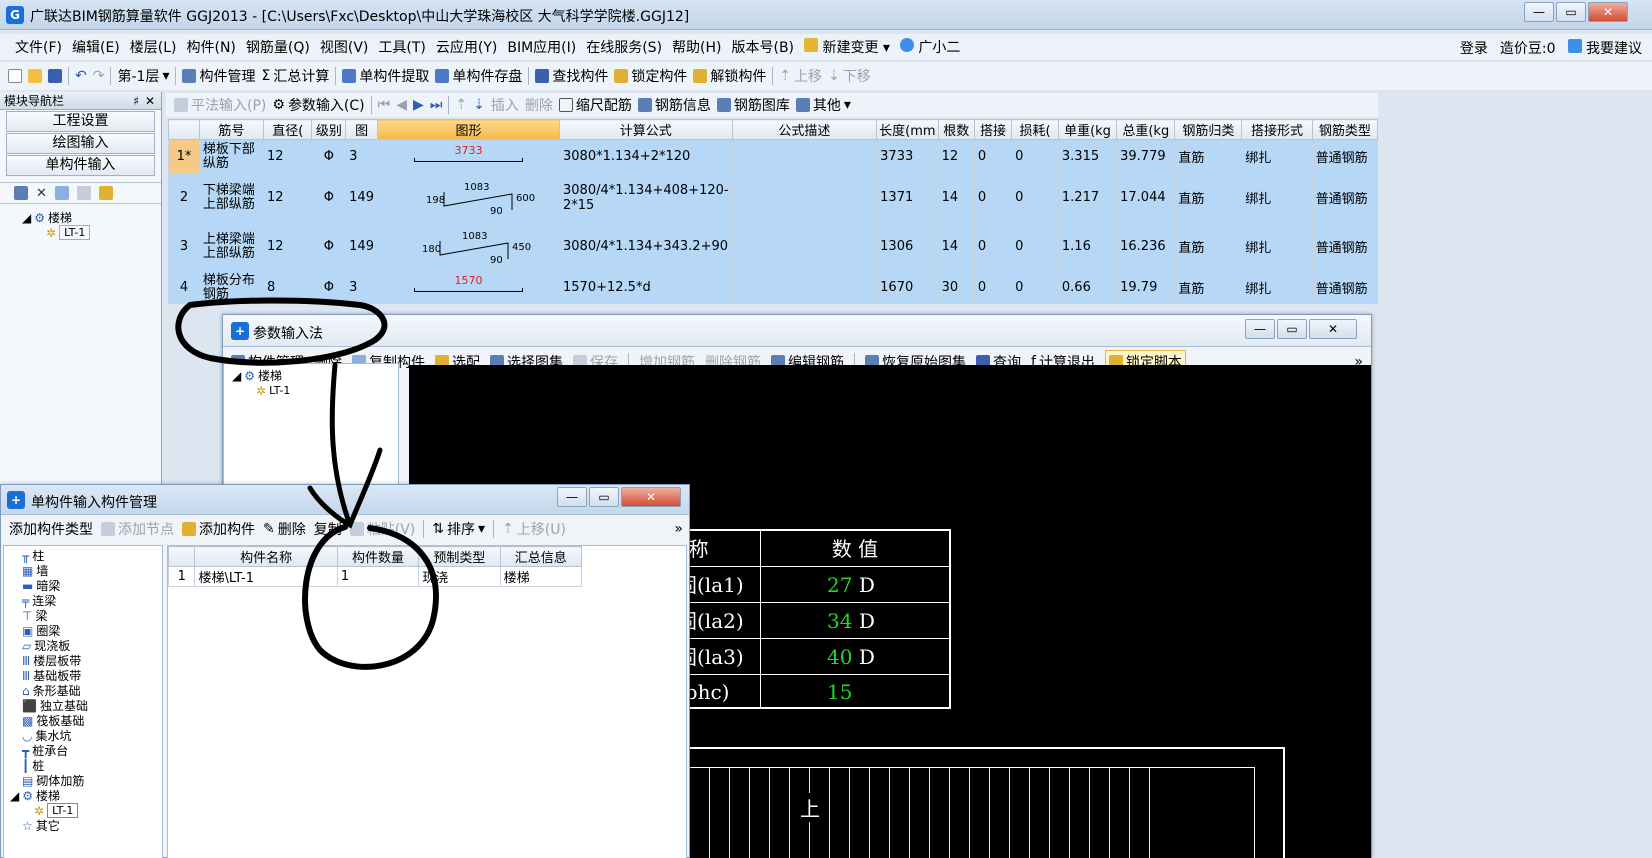  Describe the element at coordinates (907, 246) in the screenshot. I see `cell-length: 1306` at that location.